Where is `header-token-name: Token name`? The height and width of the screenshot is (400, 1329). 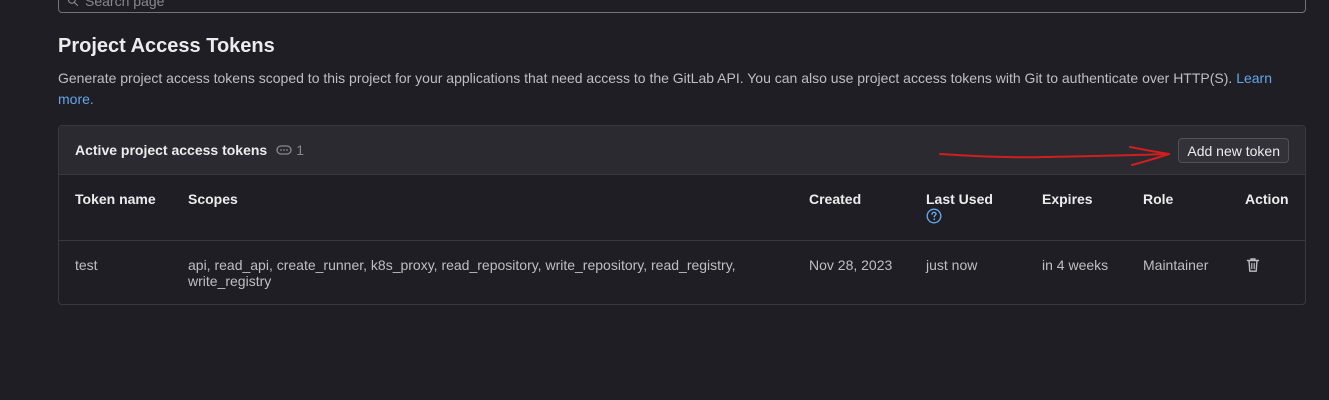 header-token-name: Token name is located at coordinates (115, 199).